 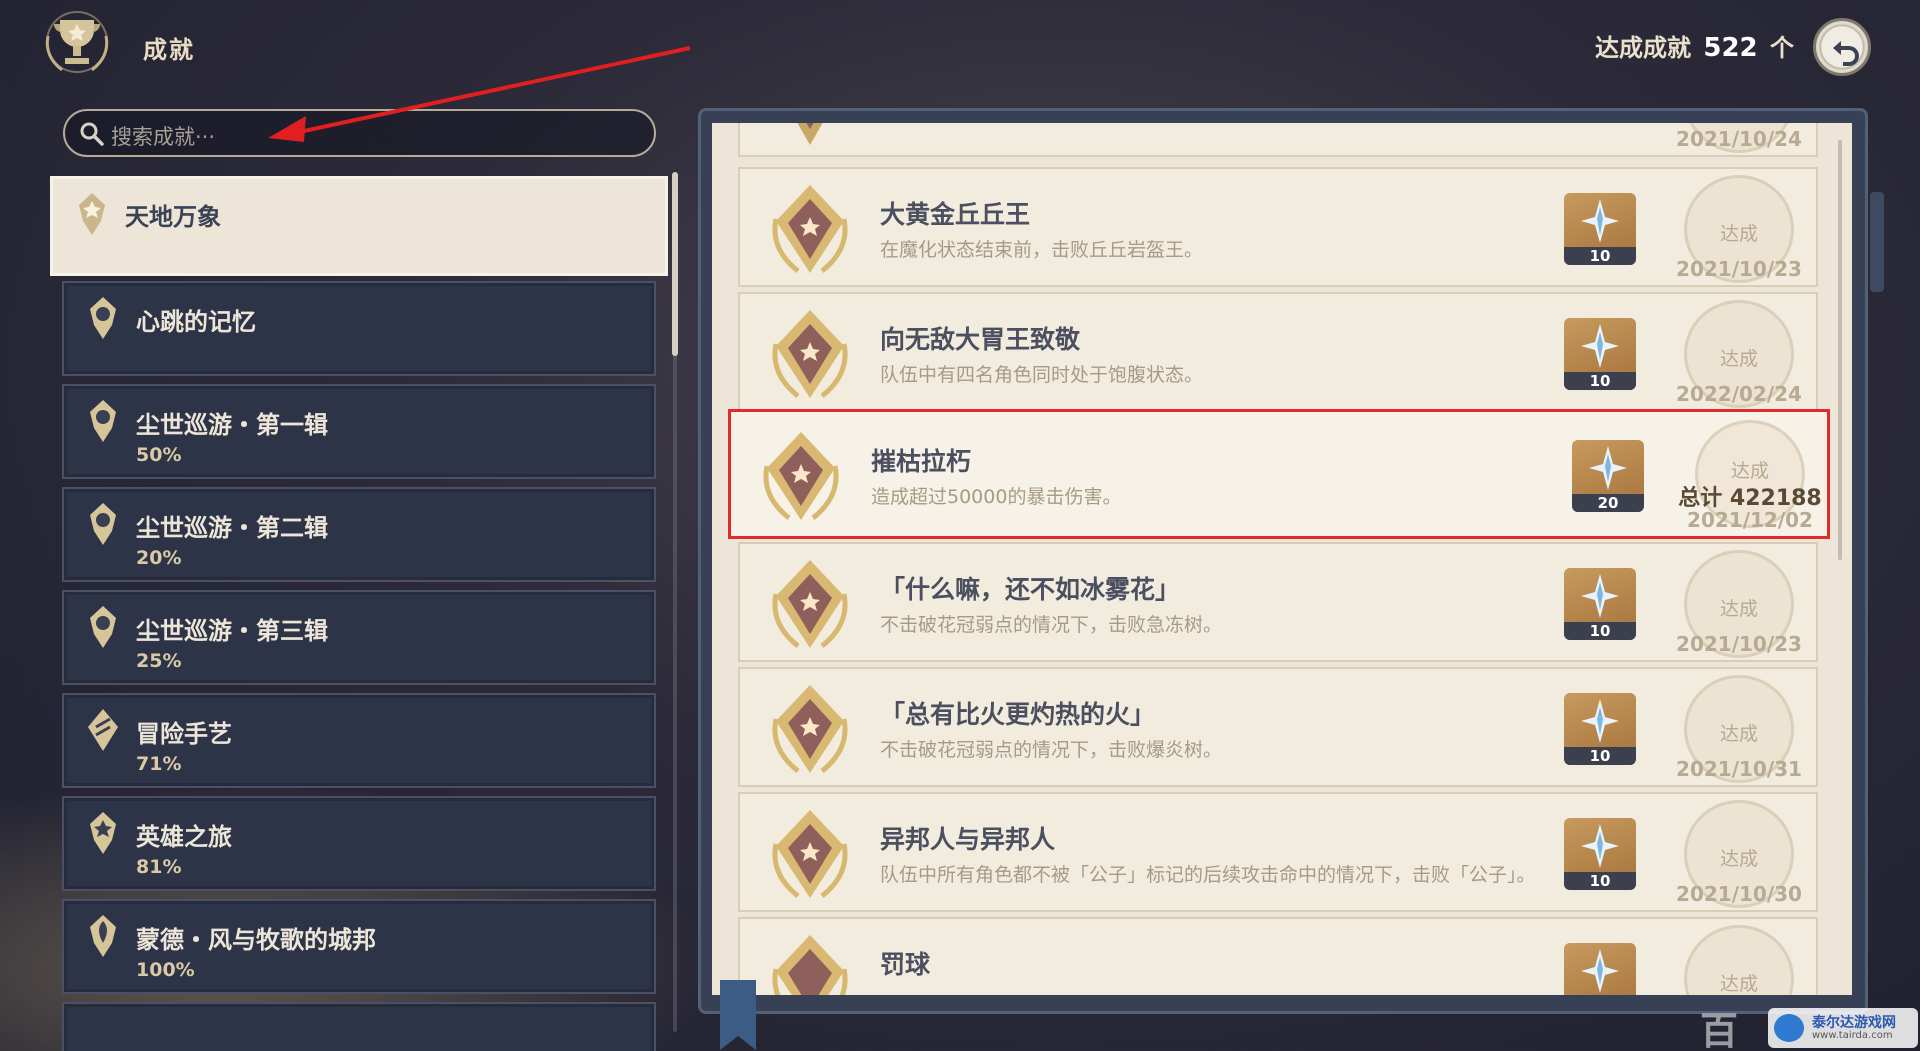 I want to click on book-side-tab, so click(x=1877, y=242).